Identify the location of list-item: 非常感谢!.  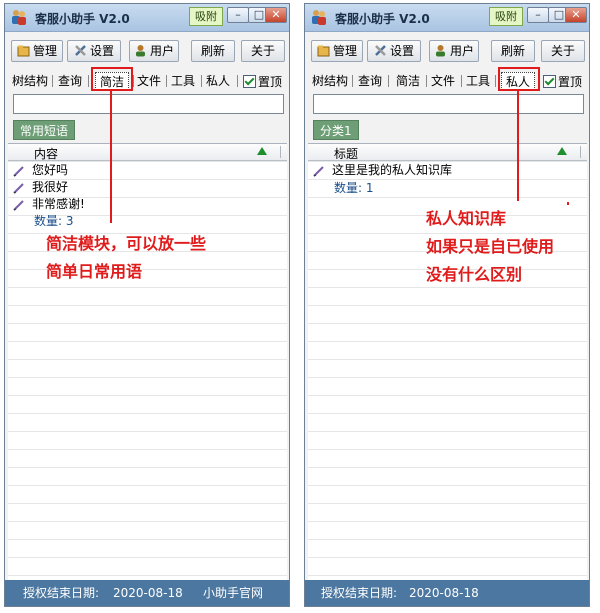
(147, 204).